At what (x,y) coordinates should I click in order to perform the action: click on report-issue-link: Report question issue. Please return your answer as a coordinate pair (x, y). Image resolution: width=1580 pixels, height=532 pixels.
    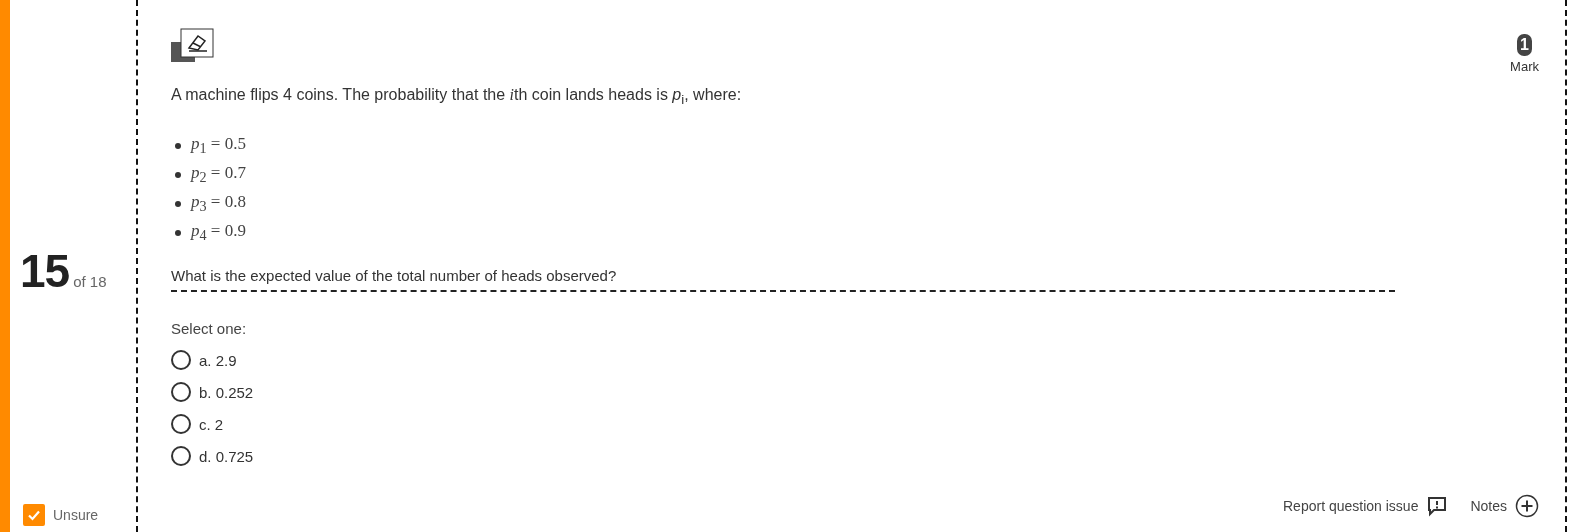
    Looking at the image, I should click on (1366, 506).